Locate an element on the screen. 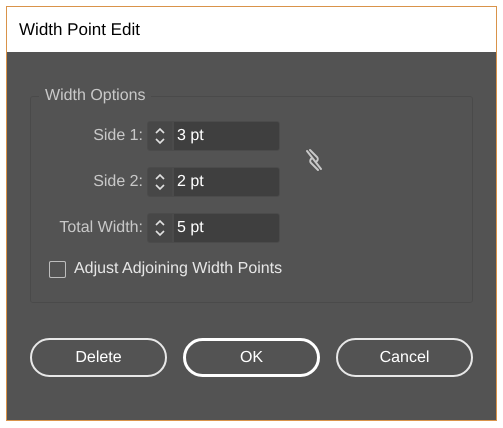  dialog-button: Delete is located at coordinates (98, 357).